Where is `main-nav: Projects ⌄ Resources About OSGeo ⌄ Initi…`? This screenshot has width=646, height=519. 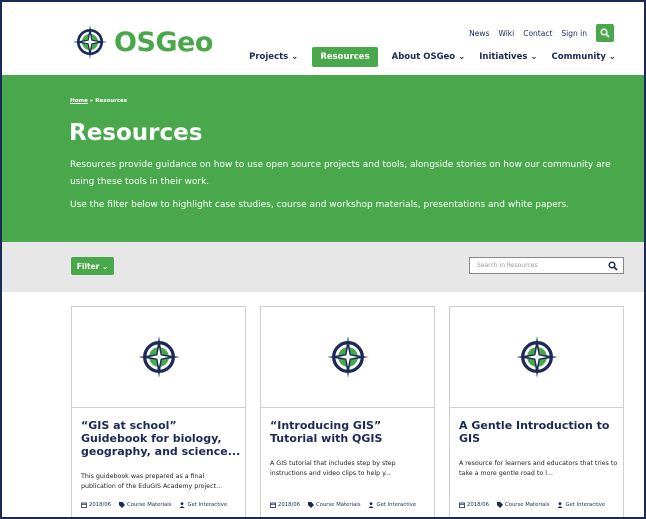
main-nav: Projects ⌄ Resources About OSGeo ⌄ Initi… is located at coordinates (432, 57).